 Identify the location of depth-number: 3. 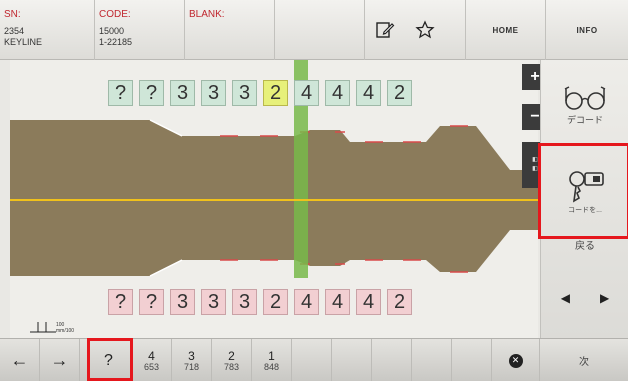
(191, 355).